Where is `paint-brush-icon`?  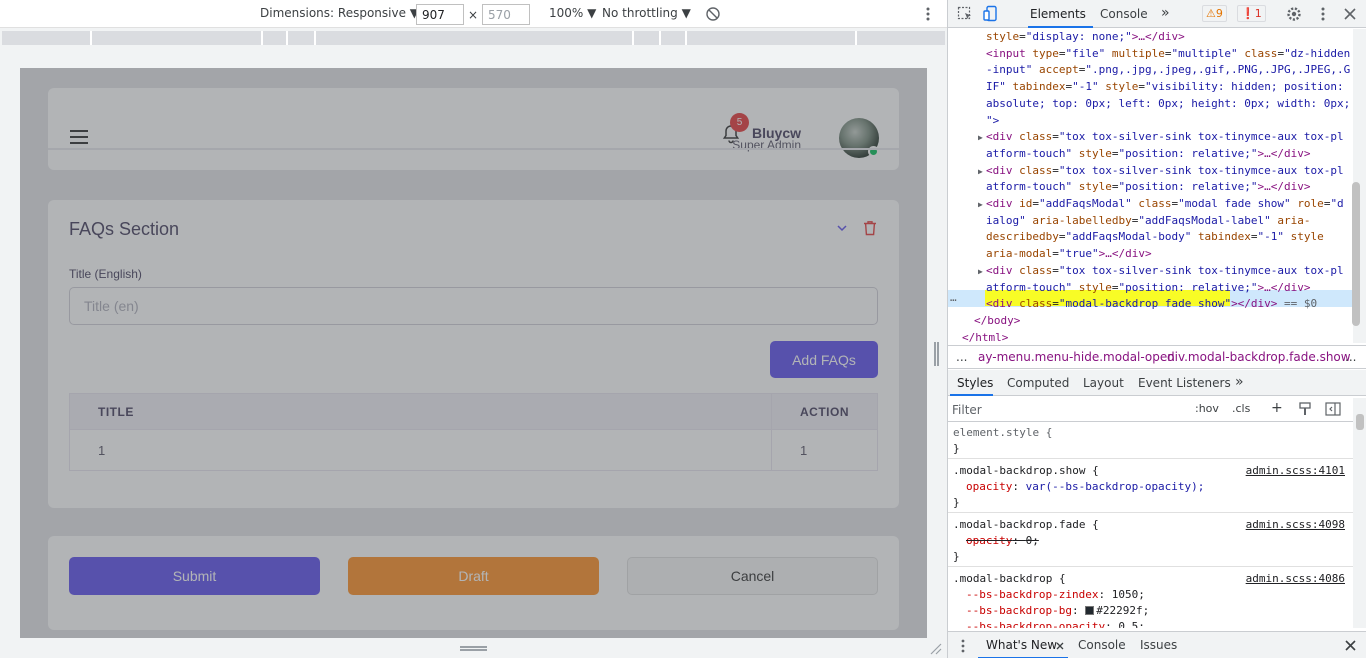
paint-brush-icon is located at coordinates (1305, 409).